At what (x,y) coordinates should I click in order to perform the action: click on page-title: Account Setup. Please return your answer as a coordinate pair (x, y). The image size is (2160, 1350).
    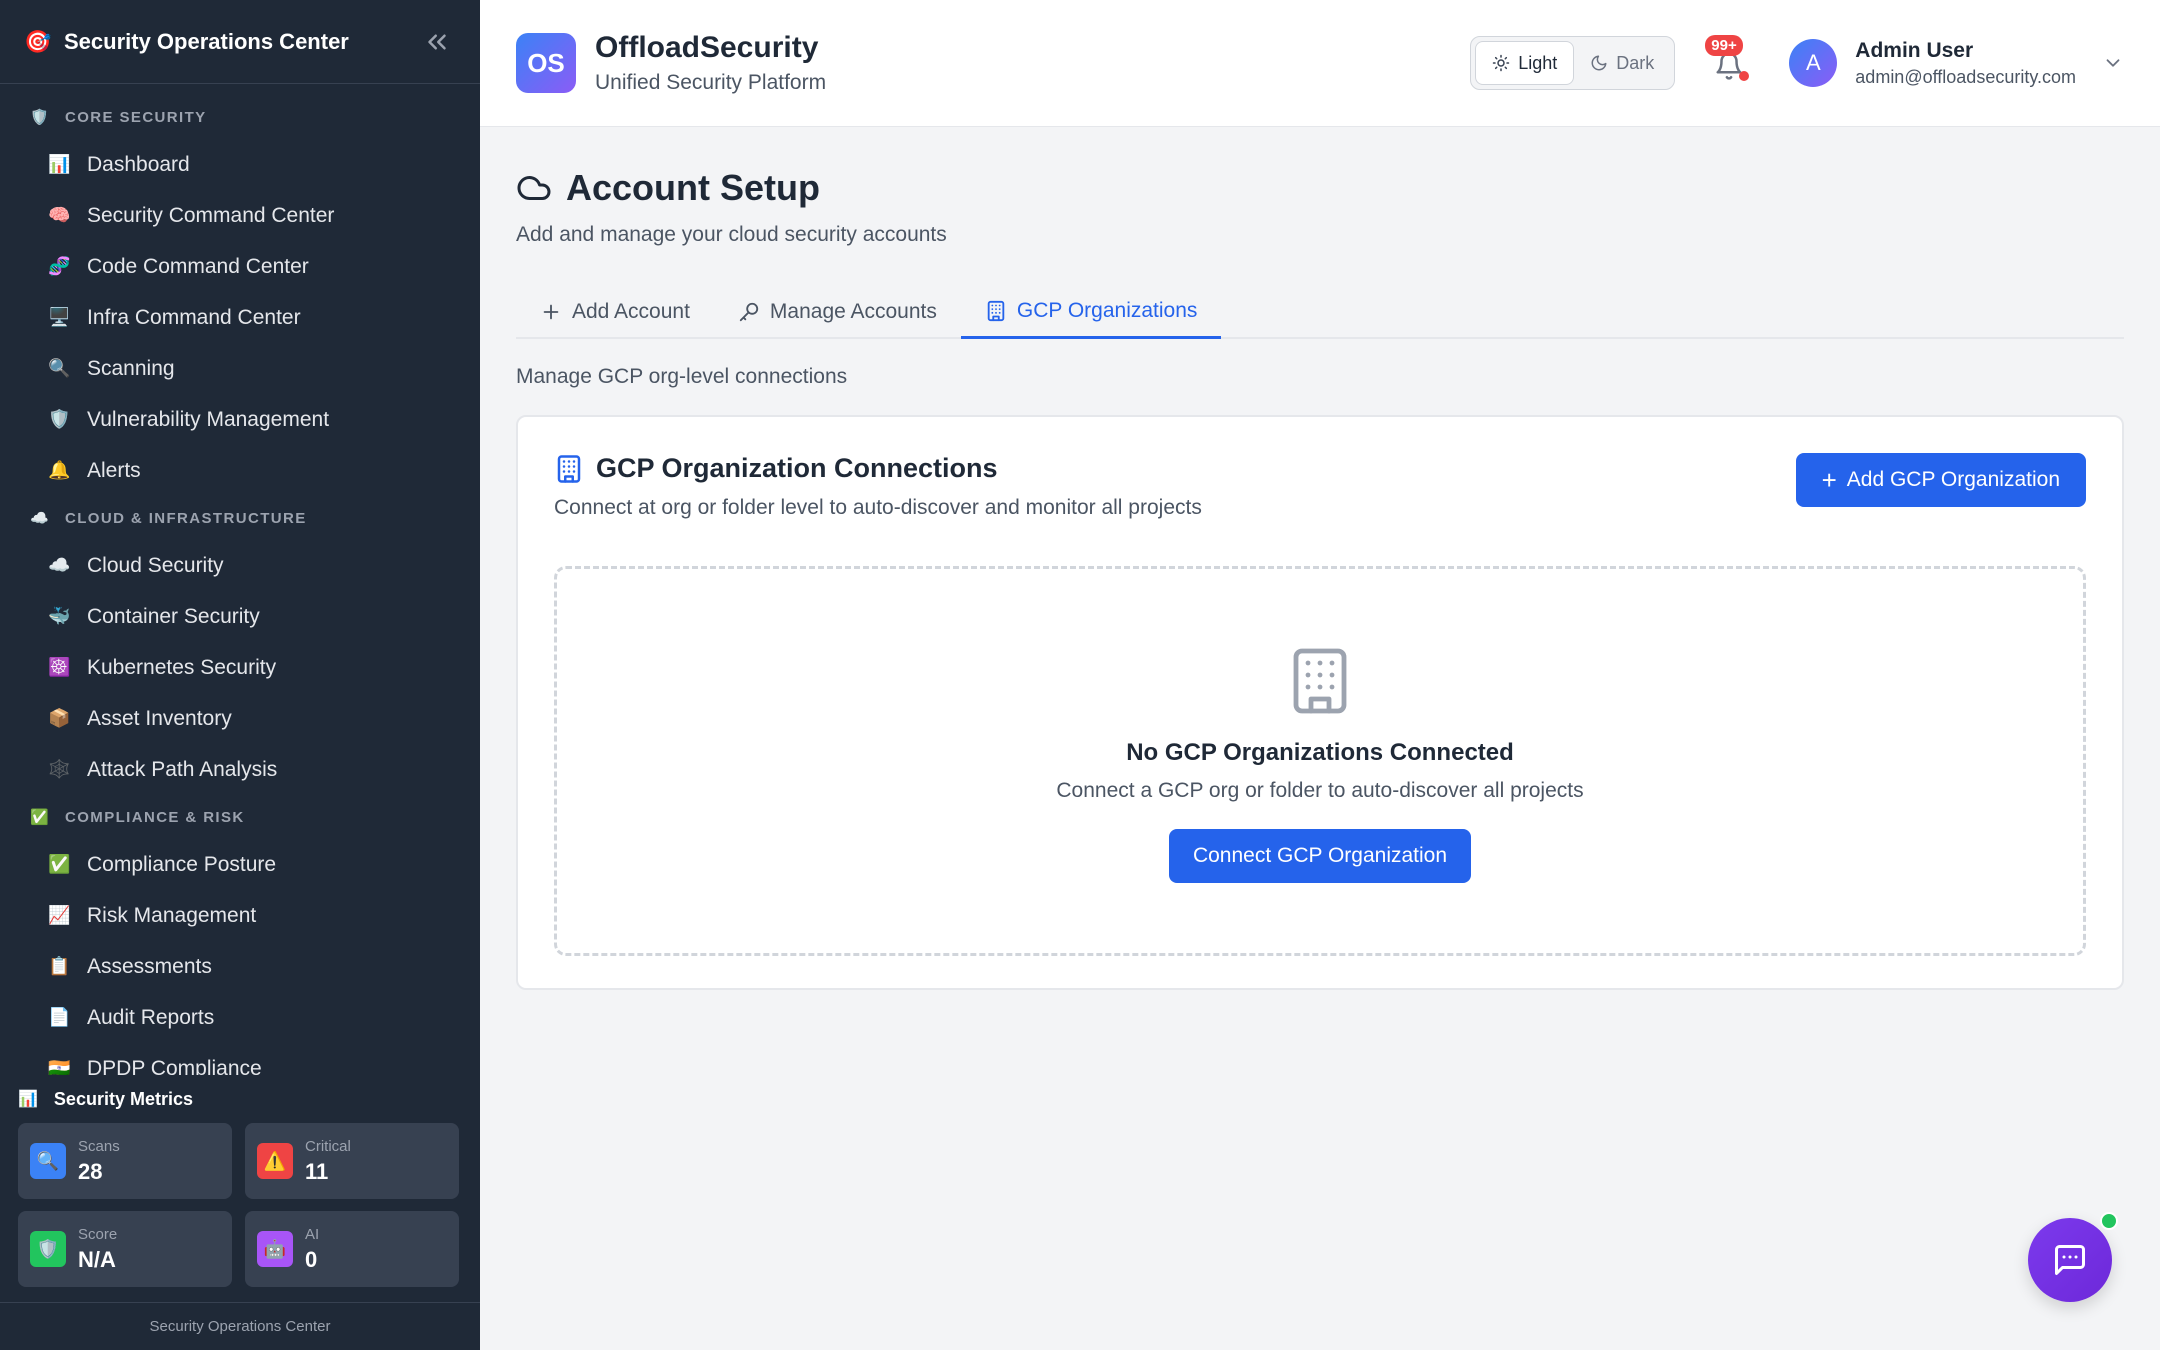
    Looking at the image, I should click on (1320, 188).